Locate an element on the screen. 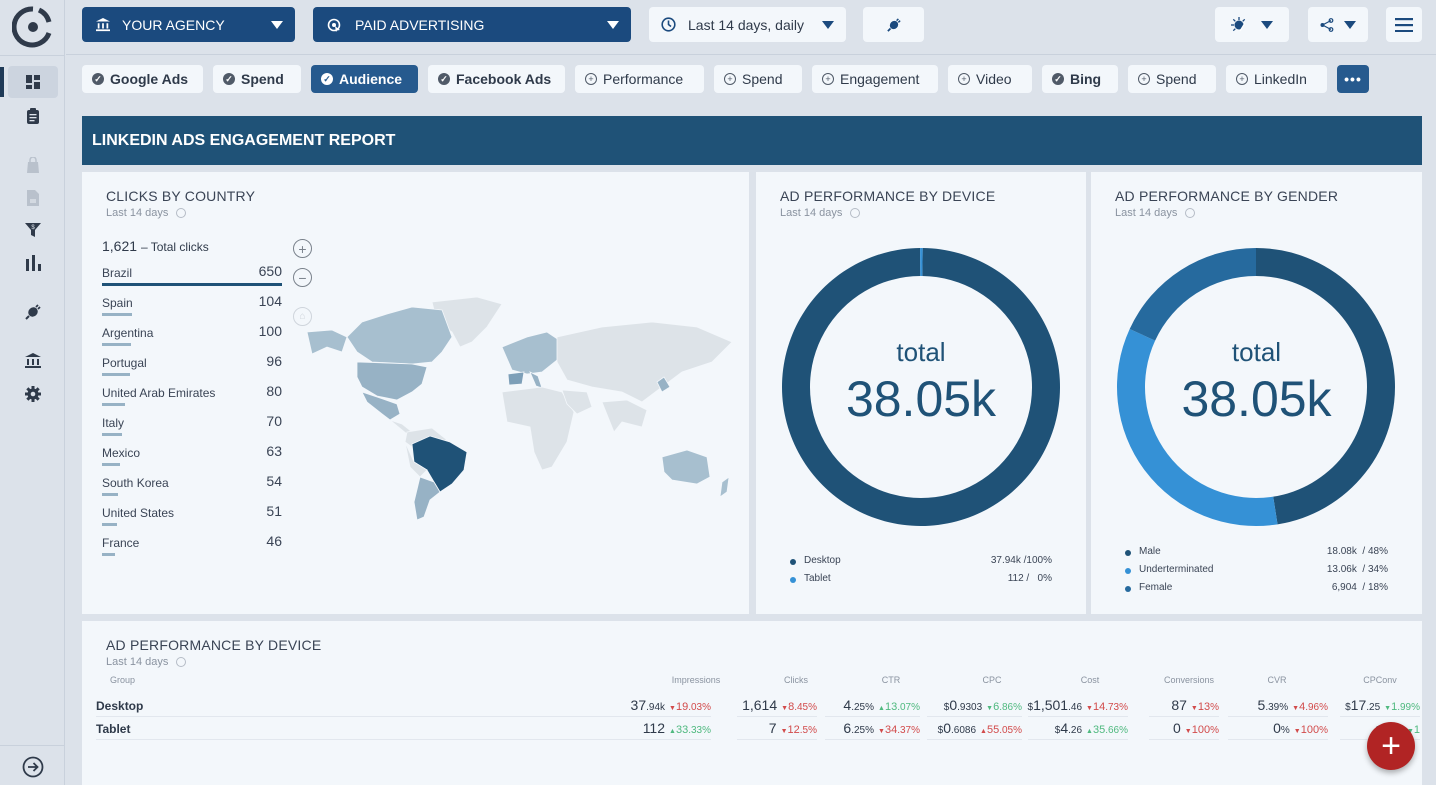 This screenshot has height=785, width=1436. donut-segment-female is located at coordinates (1192, 294).